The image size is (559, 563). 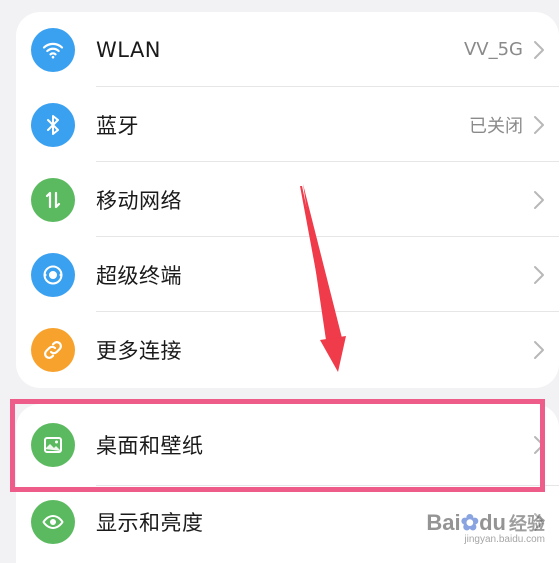 What do you see at coordinates (139, 275) in the screenshot?
I see `settings-item-label: 超级终端` at bounding box center [139, 275].